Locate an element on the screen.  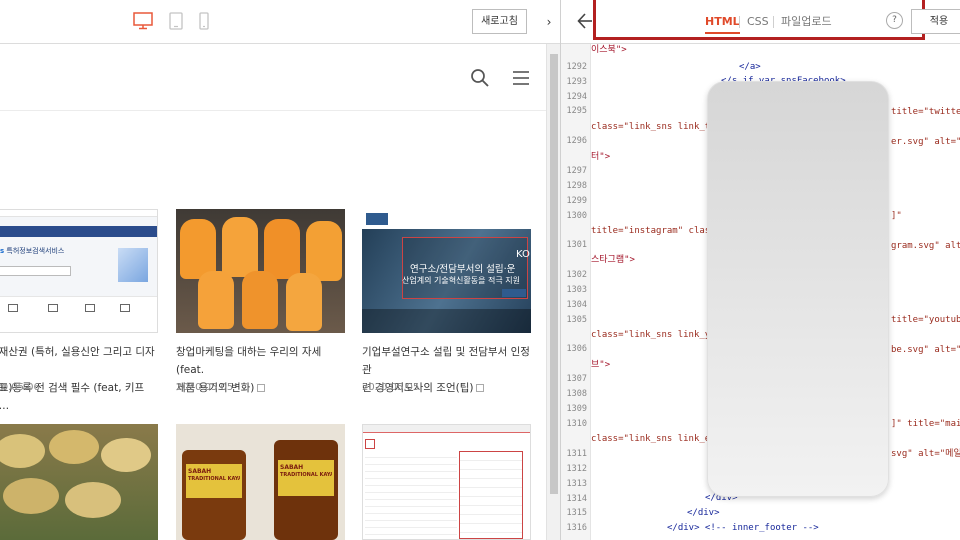
line-number: 1316 is located at coordinates (576, 528).